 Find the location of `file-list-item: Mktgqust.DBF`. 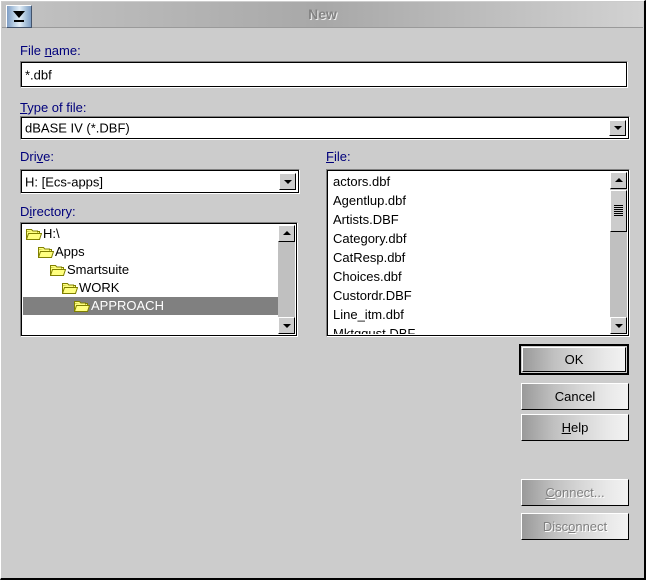

file-list-item: Mktgqust.DBF is located at coordinates (469, 329).